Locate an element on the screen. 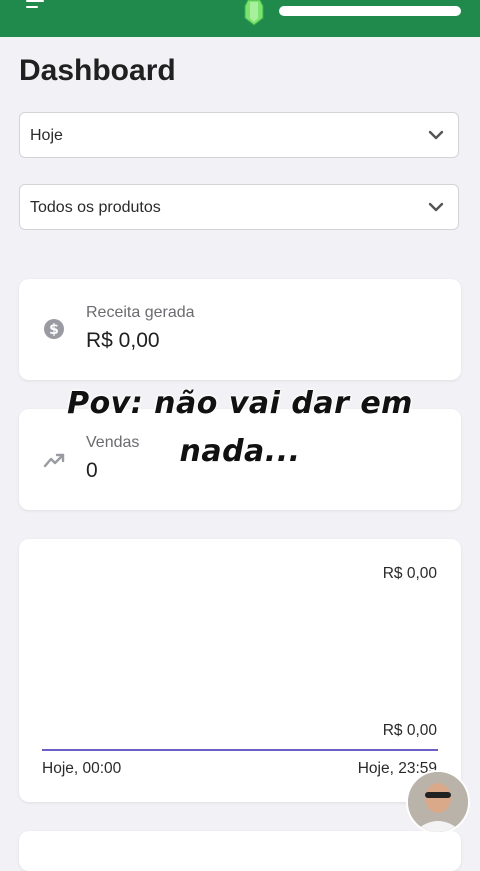 The height and width of the screenshot is (871, 480). avatar is located at coordinates (438, 802).